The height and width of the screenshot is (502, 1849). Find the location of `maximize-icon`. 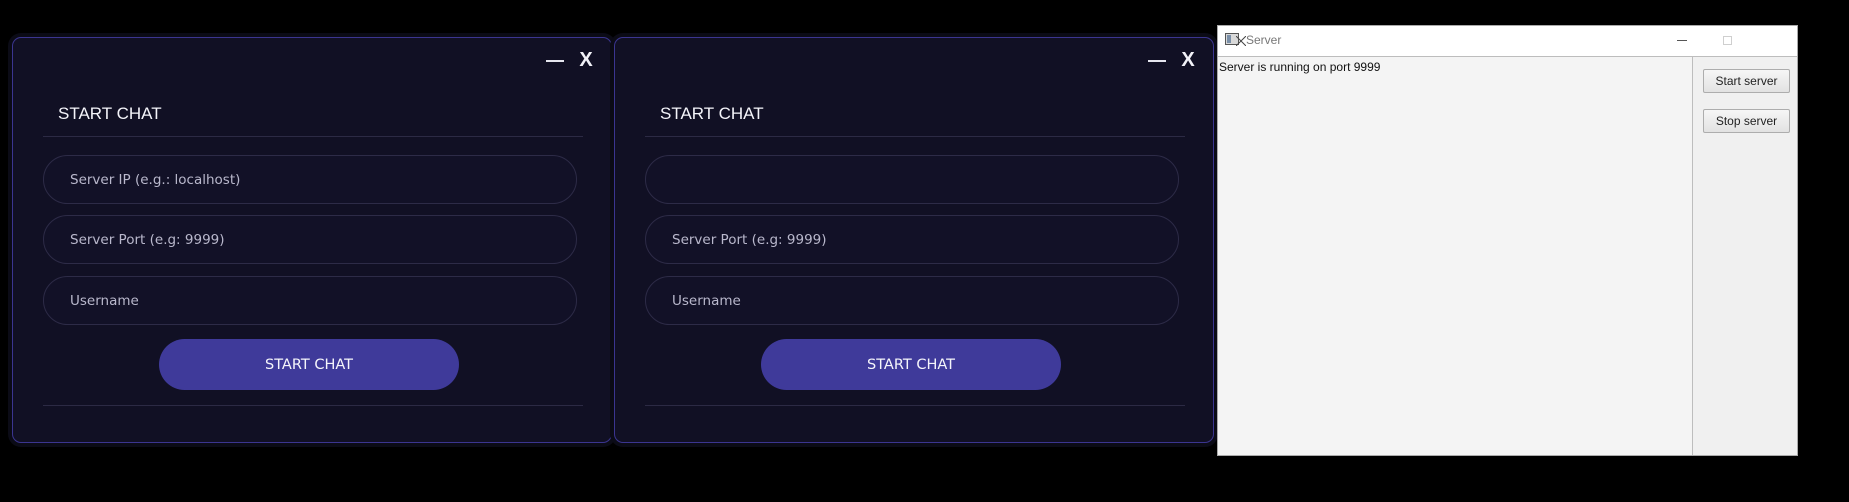

maximize-icon is located at coordinates (1728, 41).